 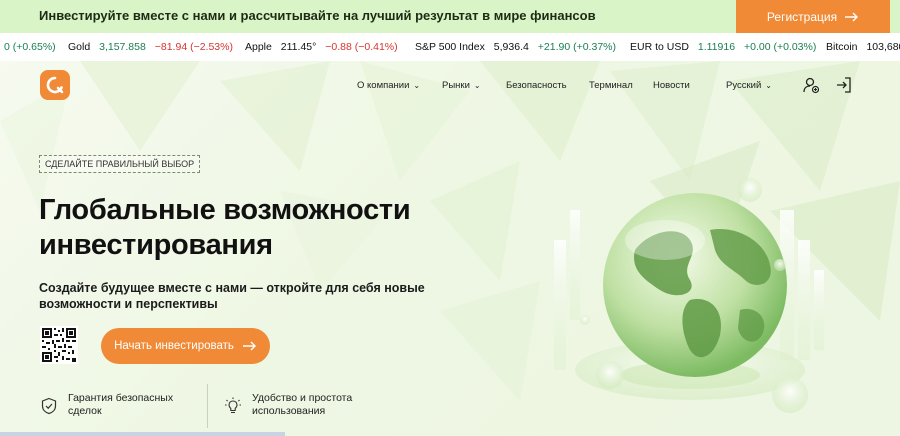 I want to click on feature-line: Удобство и простота, so click(x=302, y=398).